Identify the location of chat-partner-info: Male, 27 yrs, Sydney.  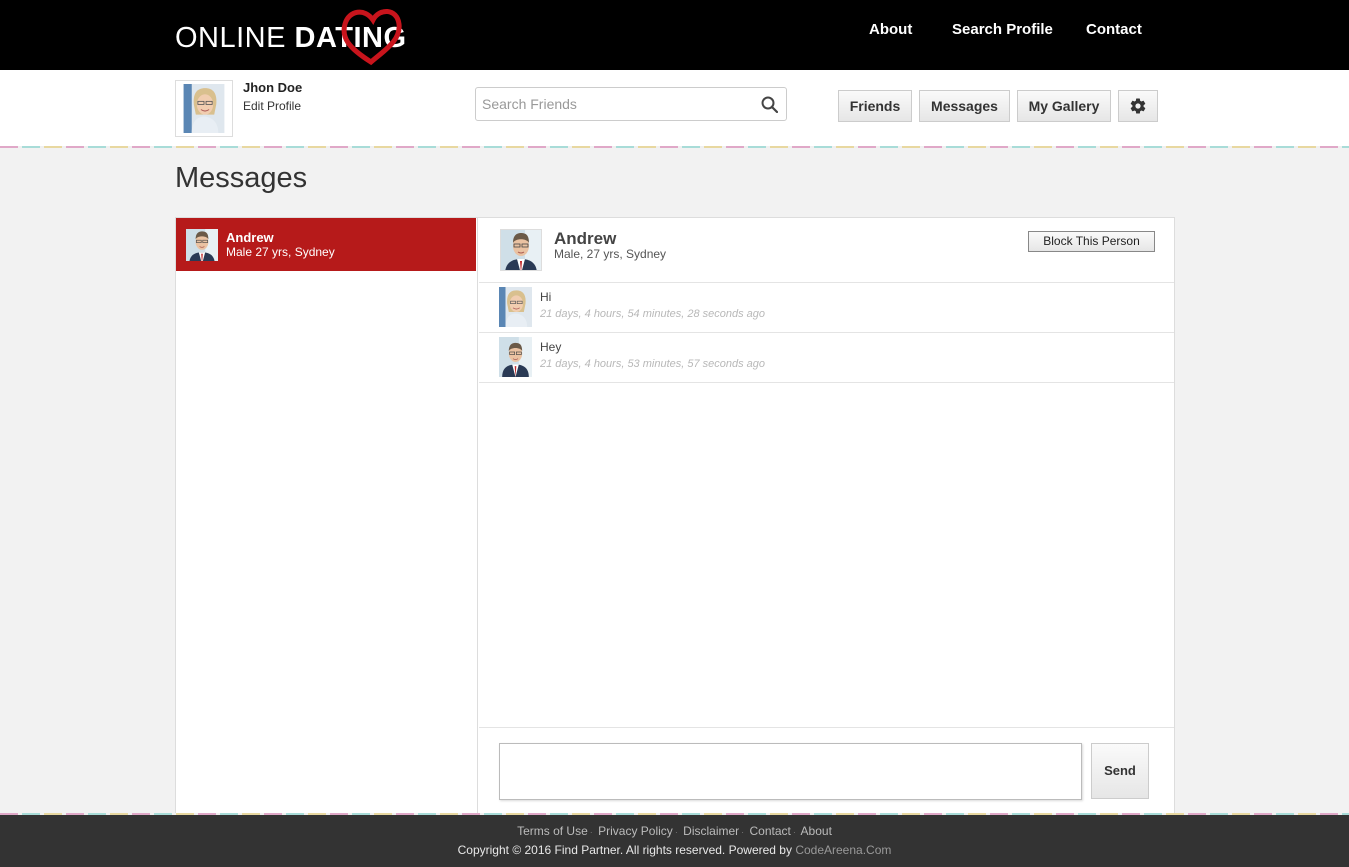
(610, 254).